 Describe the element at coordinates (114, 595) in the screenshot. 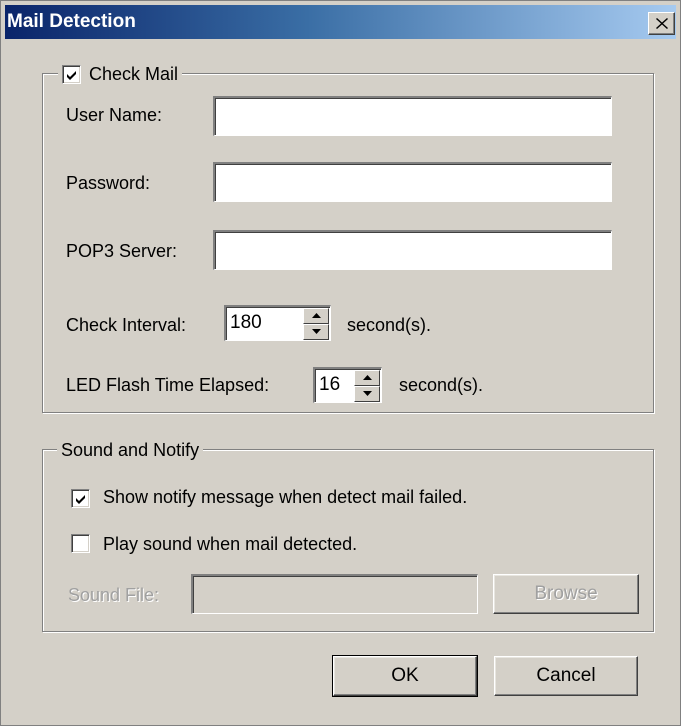

I see `sound-file-label: Sound File:` at that location.